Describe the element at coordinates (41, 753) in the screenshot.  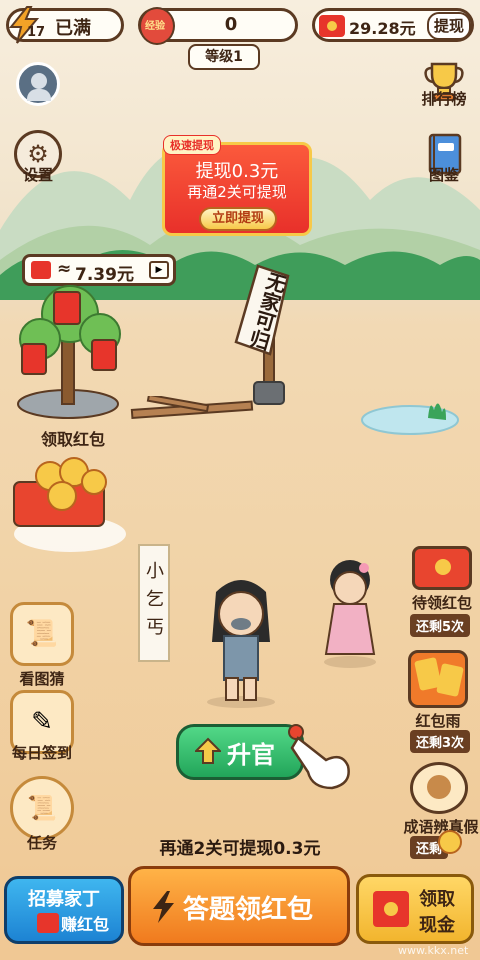
I see `daily-signin-label: 每日签到` at that location.